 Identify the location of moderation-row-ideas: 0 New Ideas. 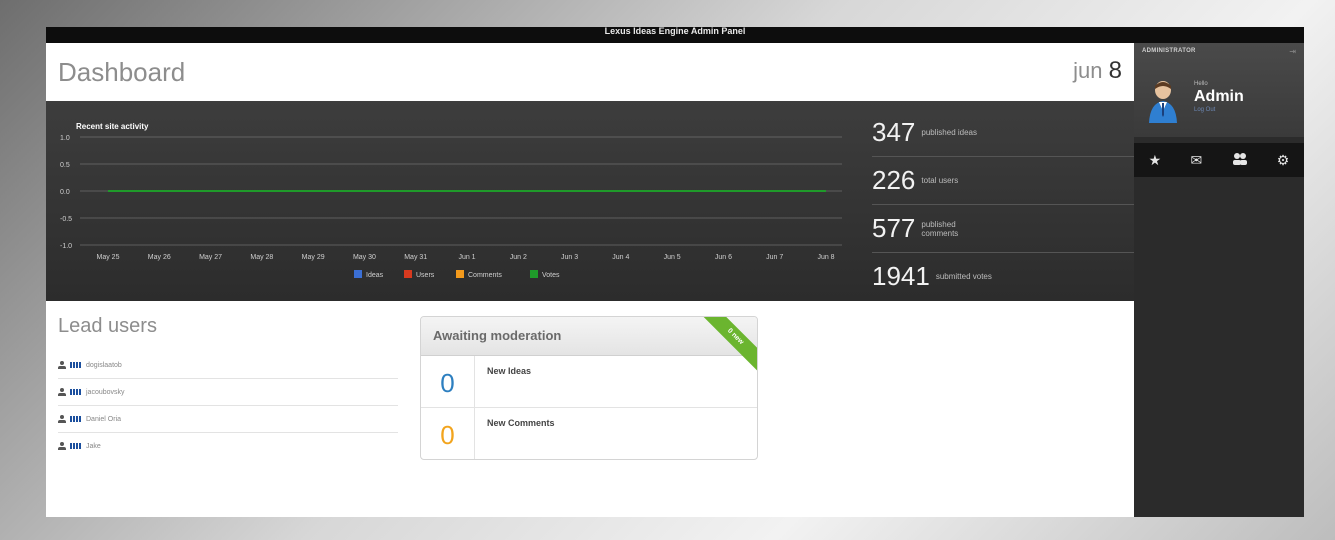
(589, 382).